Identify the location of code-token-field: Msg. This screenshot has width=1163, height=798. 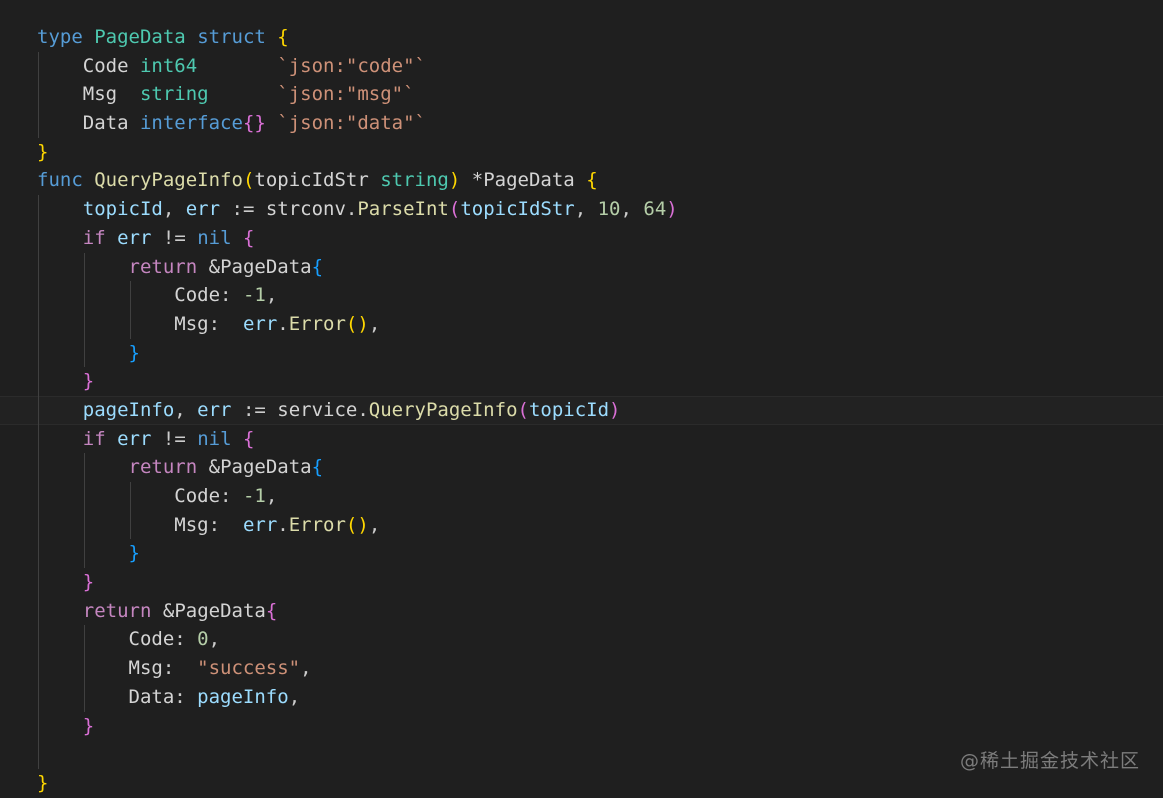
(191, 524).